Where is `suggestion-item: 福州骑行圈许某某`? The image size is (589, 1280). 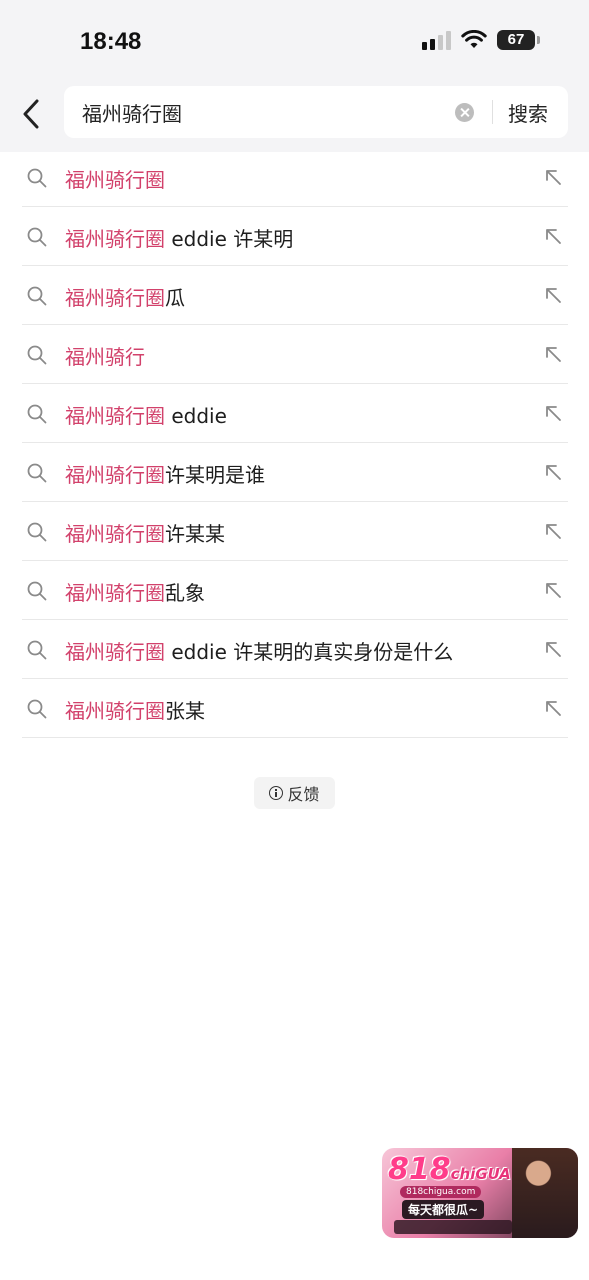 suggestion-item: 福州骑行圈许某某 is located at coordinates (295, 531).